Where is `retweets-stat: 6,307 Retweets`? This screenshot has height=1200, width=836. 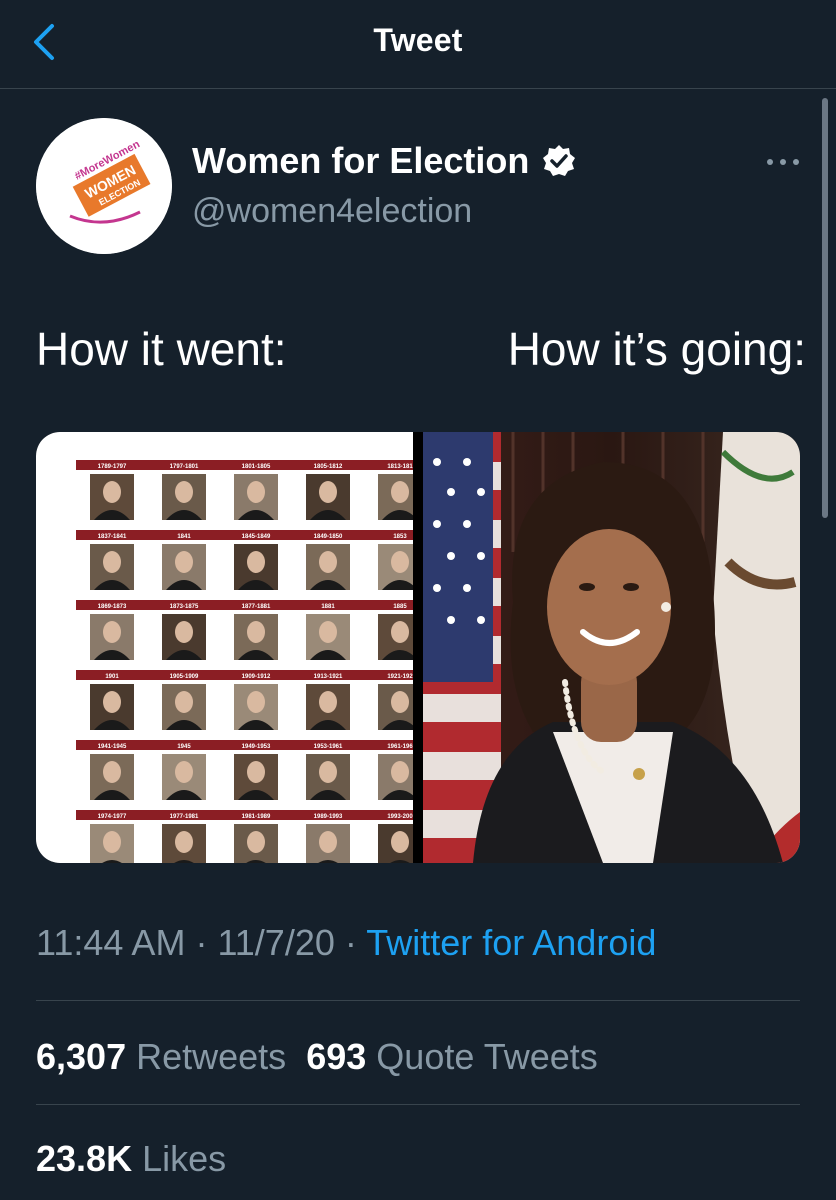
retweets-stat: 6,307 Retweets is located at coordinates (161, 1056).